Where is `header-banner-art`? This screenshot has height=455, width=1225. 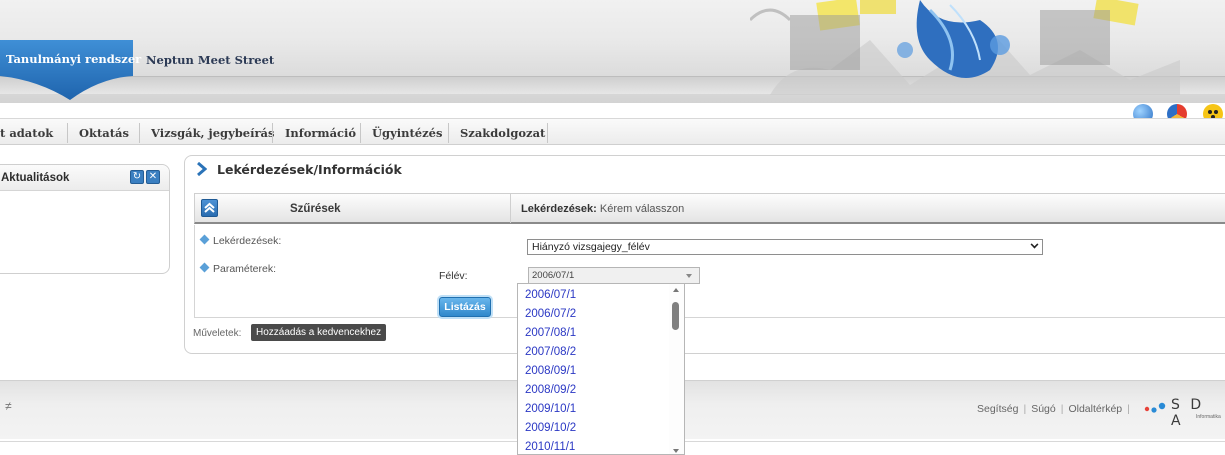 header-banner-art is located at coordinates (965, 47).